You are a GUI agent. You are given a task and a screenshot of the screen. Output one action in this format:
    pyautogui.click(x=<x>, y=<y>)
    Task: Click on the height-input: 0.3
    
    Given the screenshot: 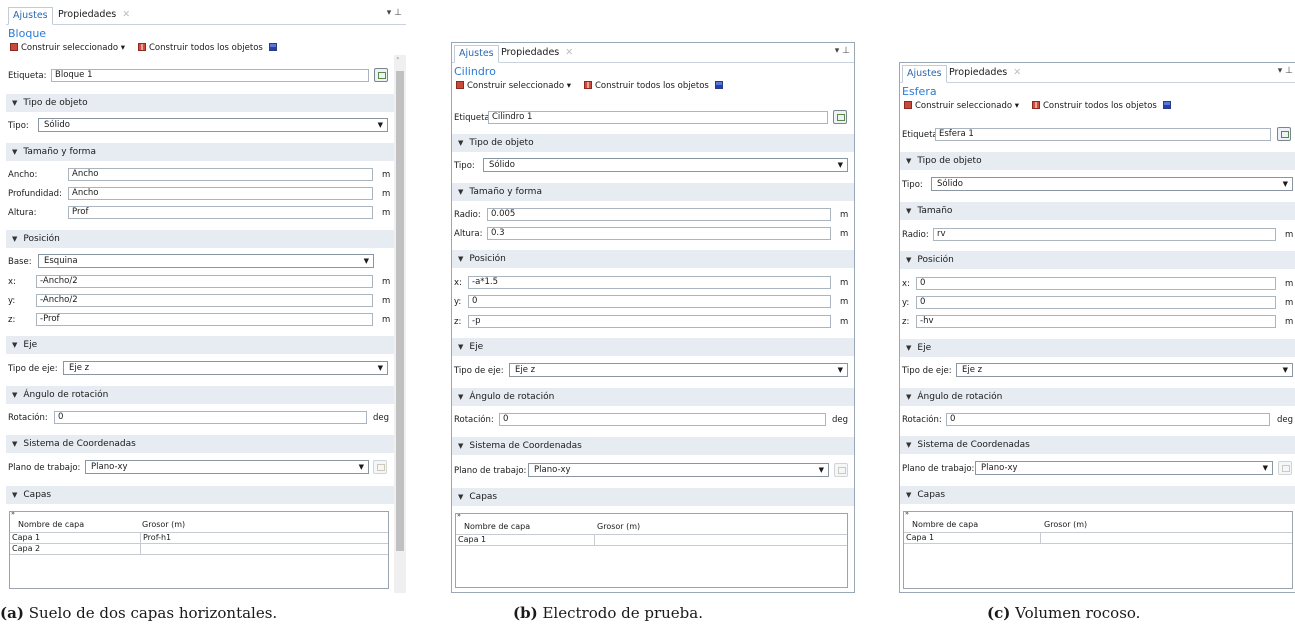 What is the action you would take?
    pyautogui.click(x=659, y=233)
    